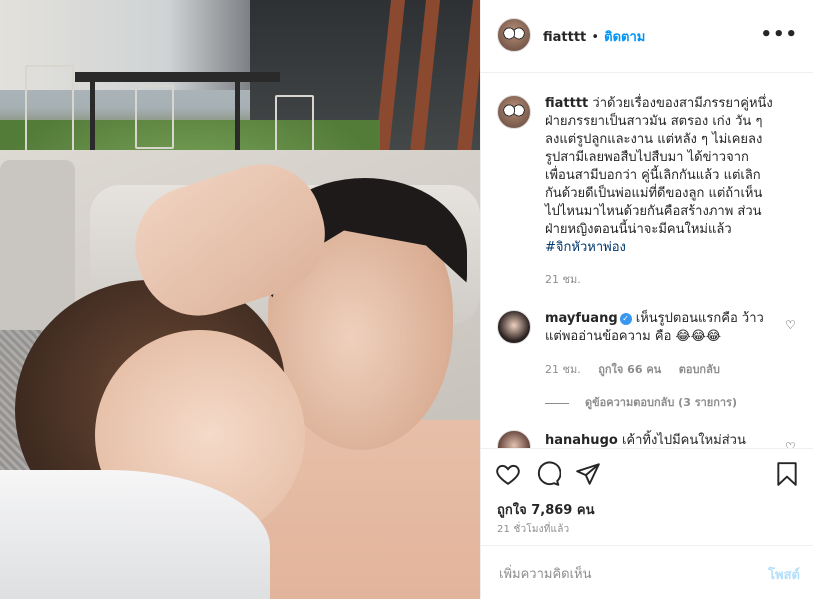 The height and width of the screenshot is (600, 813). I want to click on view-replies: ดูข้อความตอบกลับ (3 รายการ), so click(648, 402).